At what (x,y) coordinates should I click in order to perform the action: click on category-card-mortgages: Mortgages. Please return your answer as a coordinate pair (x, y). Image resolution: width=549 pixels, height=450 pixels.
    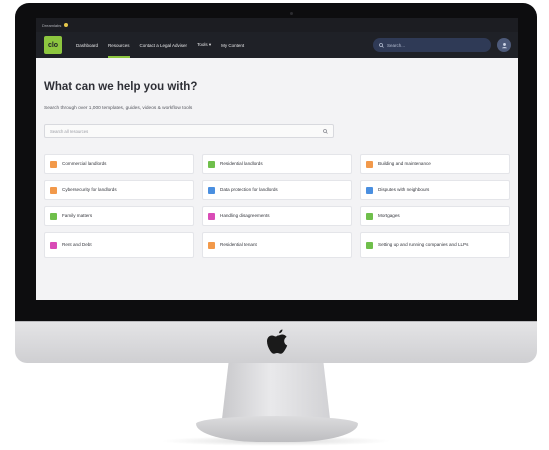
    Looking at the image, I should click on (435, 216).